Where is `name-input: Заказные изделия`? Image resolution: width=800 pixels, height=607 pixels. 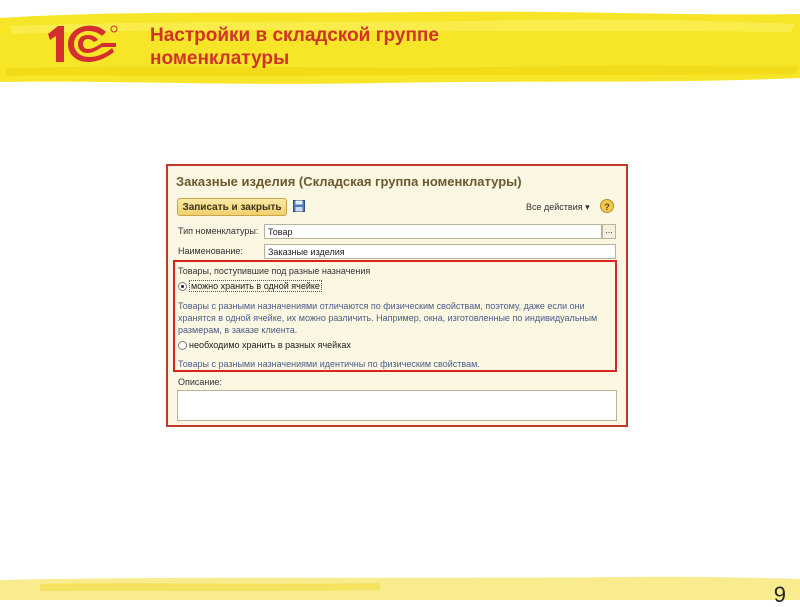
name-input: Заказные изделия is located at coordinates (440, 251).